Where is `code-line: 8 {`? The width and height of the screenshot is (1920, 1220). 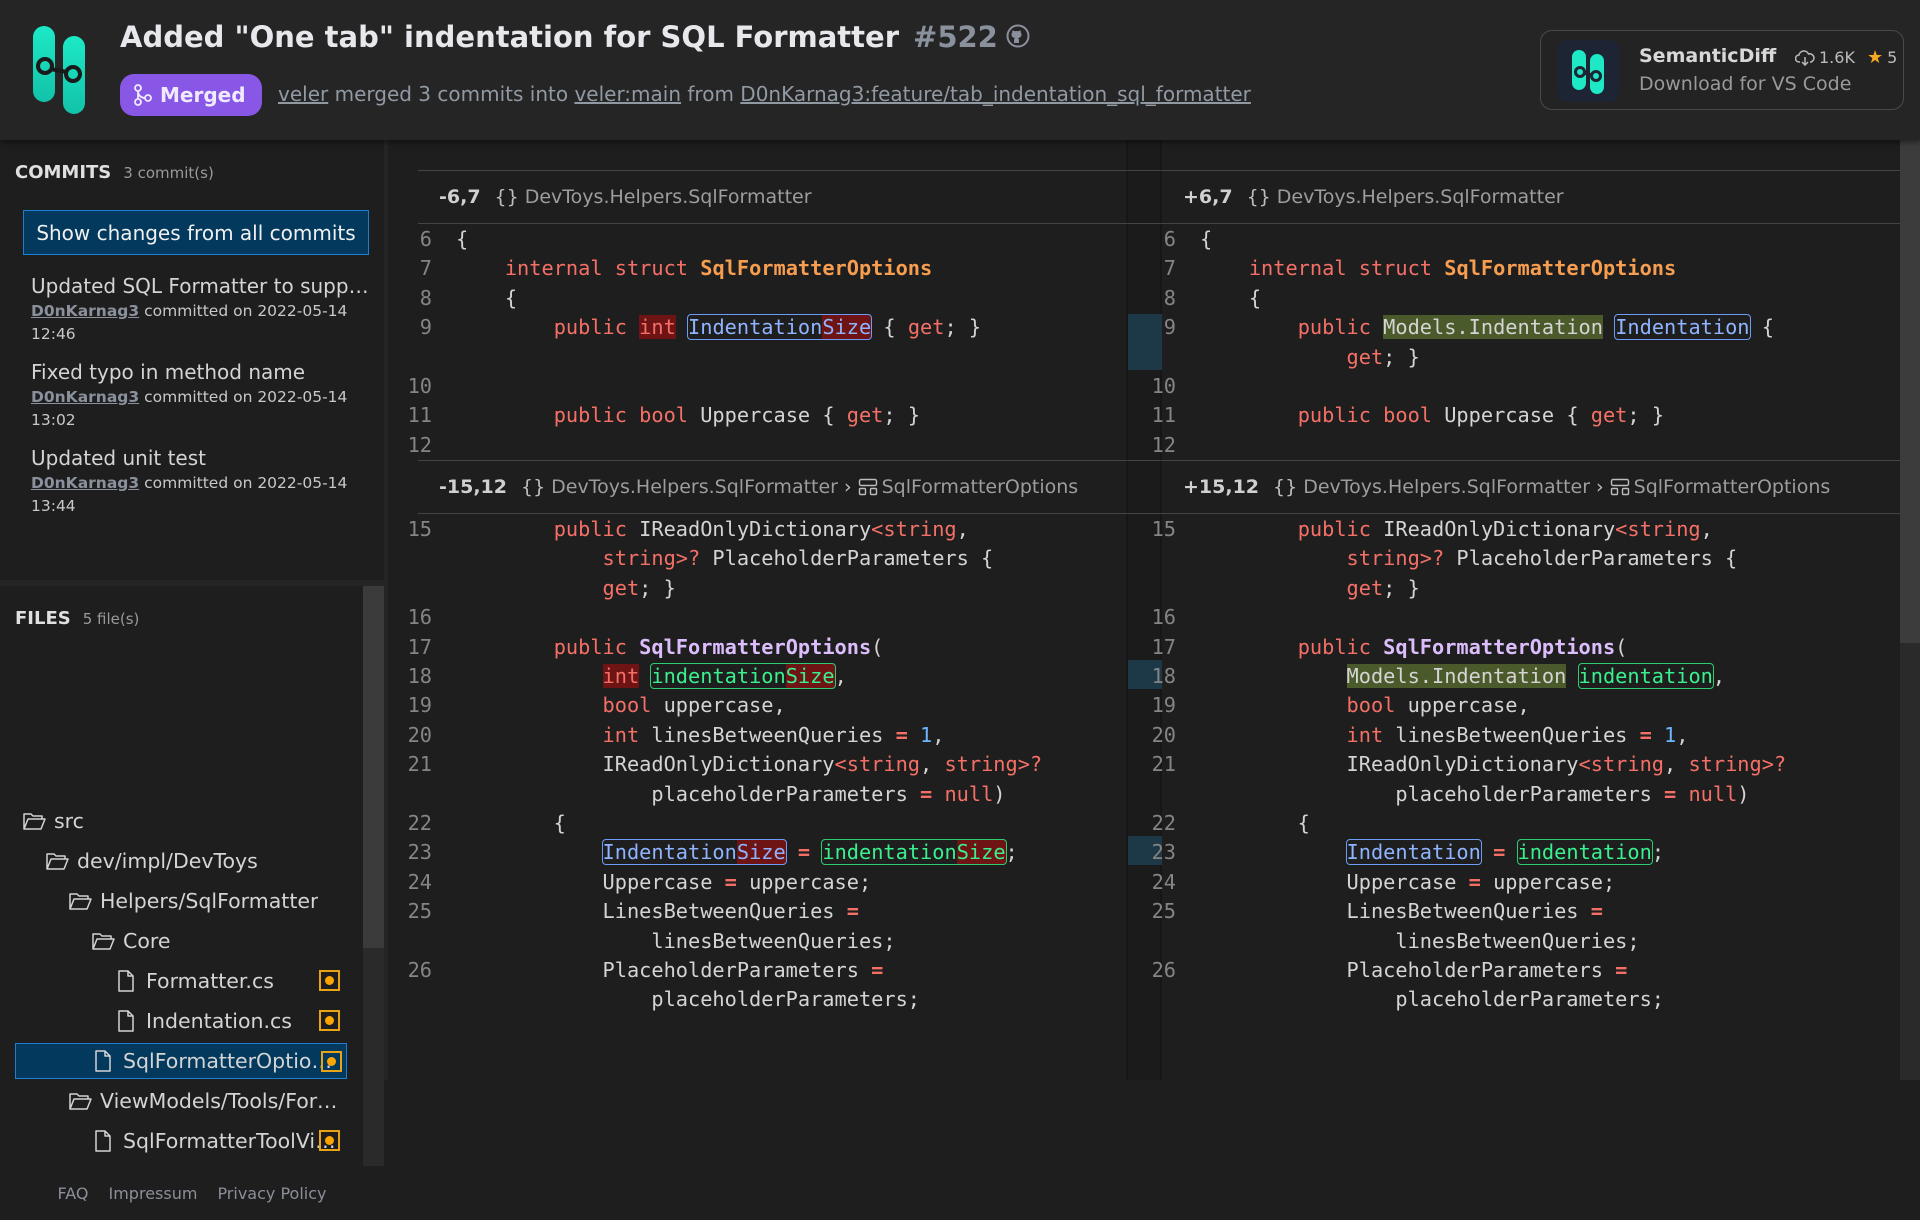 code-line: 8 { is located at coordinates (1501, 298).